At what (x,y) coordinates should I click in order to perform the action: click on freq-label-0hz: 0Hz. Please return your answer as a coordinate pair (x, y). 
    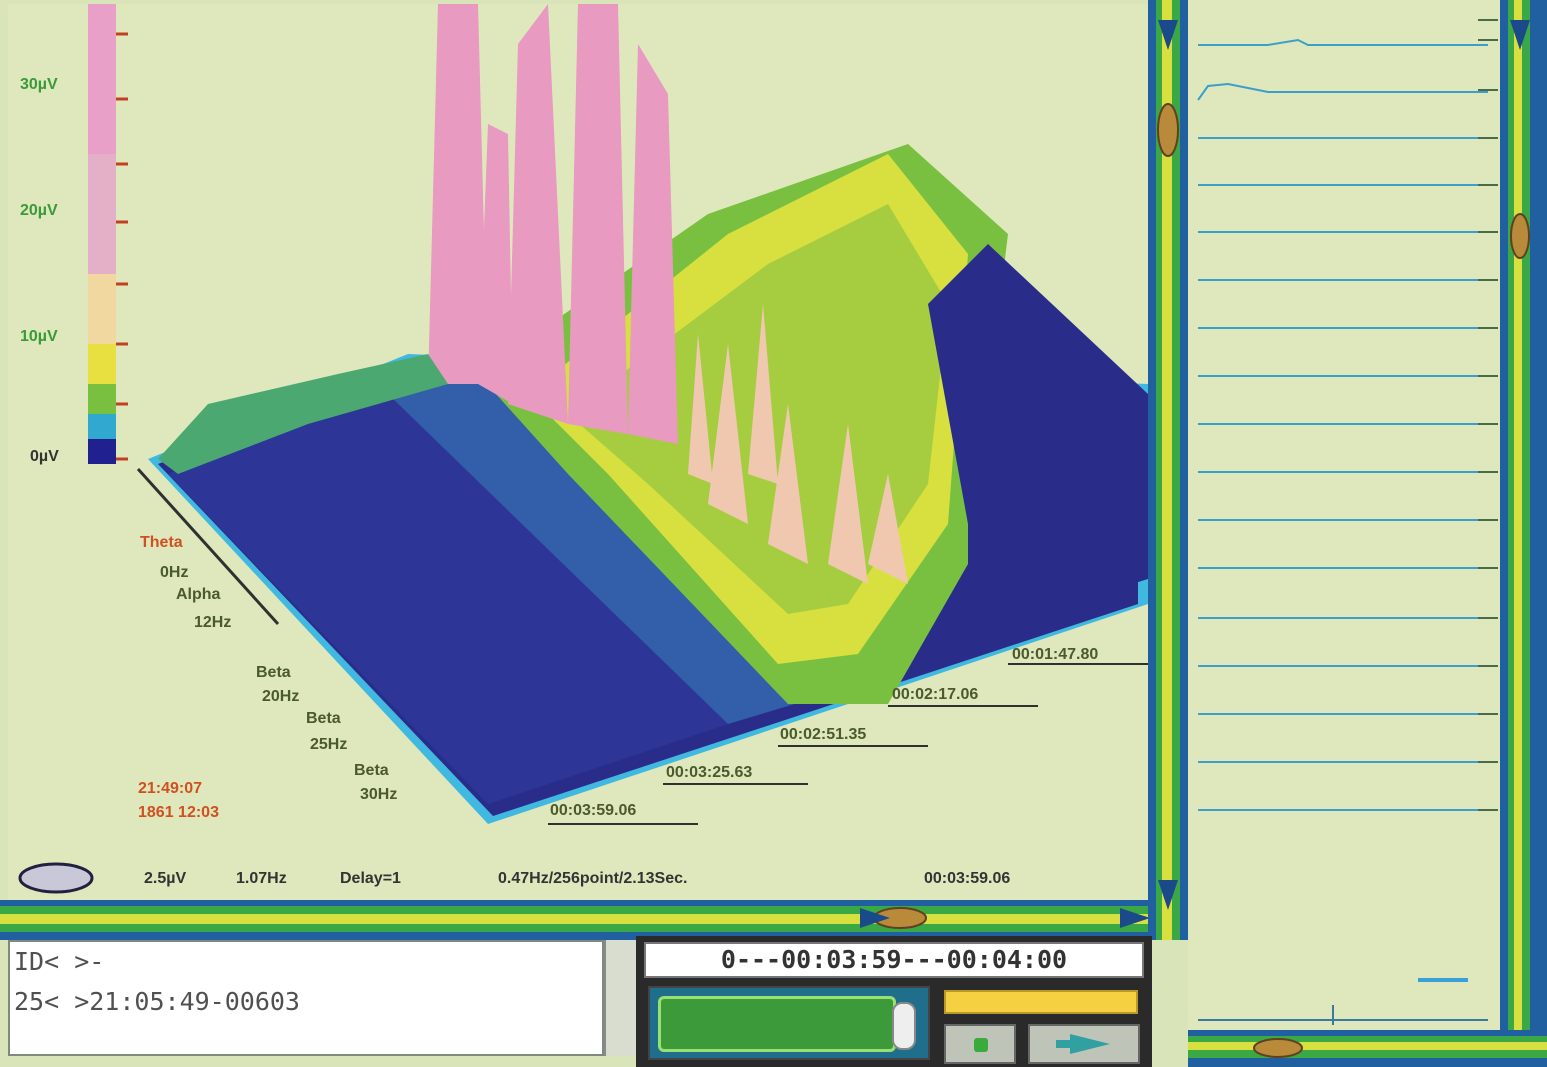
    Looking at the image, I should click on (174, 572).